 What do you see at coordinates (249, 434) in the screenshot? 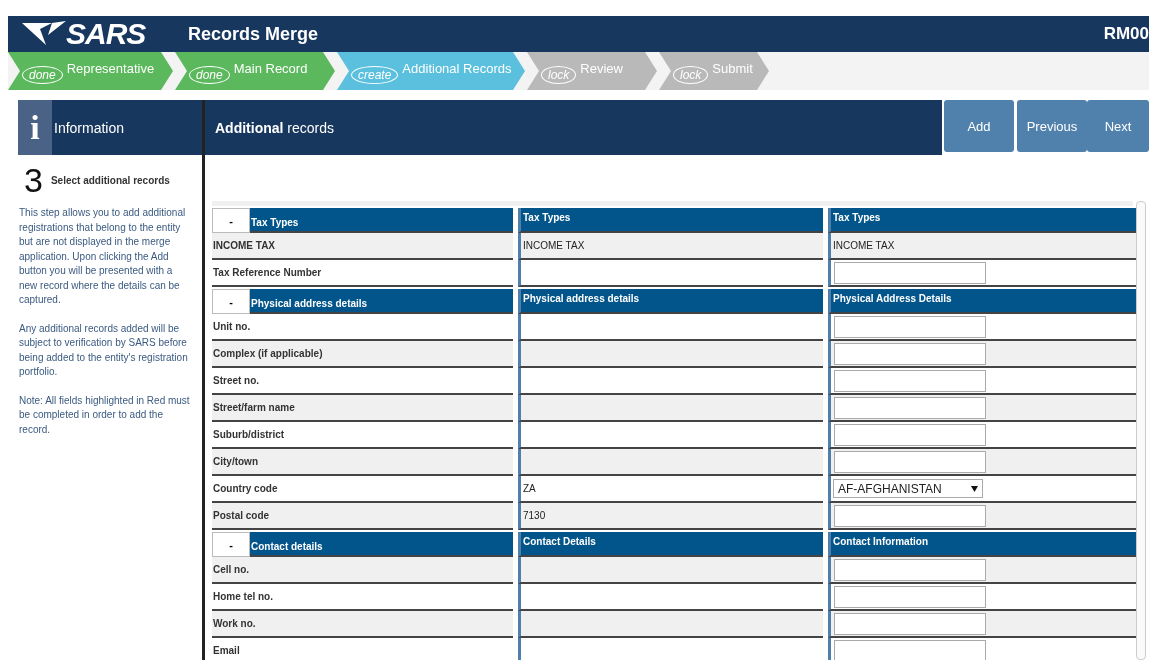
I see `field-label: Suburb/district` at bounding box center [249, 434].